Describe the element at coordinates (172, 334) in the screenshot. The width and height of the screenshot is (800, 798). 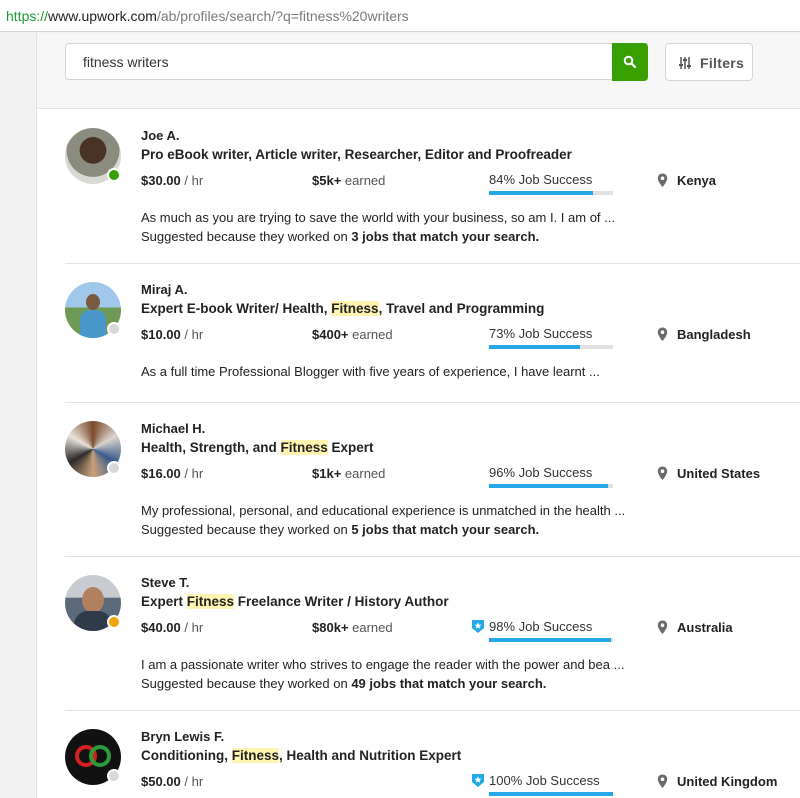
I see `hourly-rate: $10.00 / hr` at that location.